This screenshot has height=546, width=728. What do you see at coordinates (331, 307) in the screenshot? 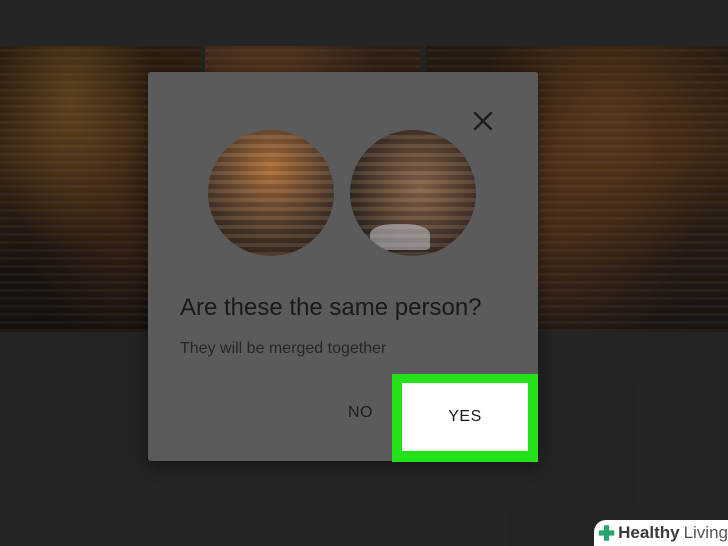
I see `dialog-title: Are these the same person?` at bounding box center [331, 307].